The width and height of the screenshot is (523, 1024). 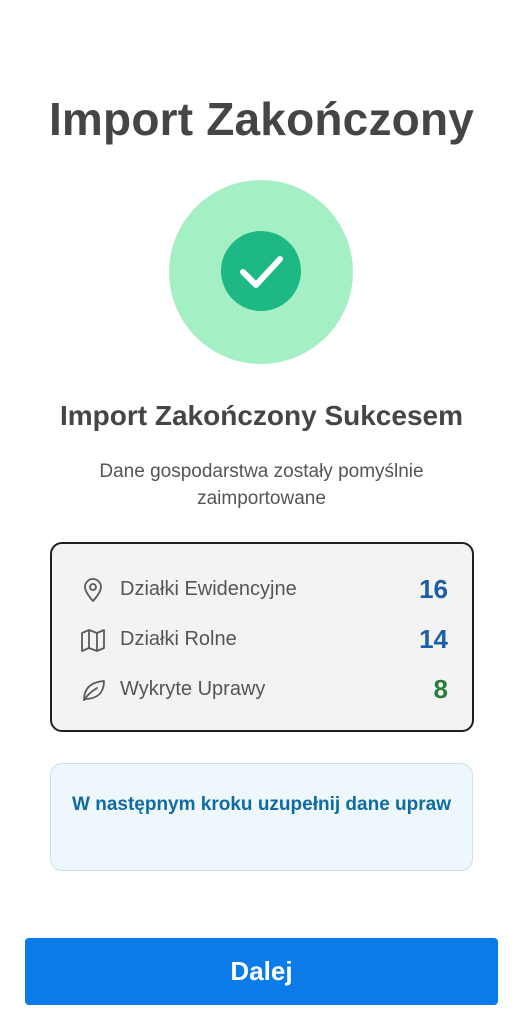 What do you see at coordinates (440, 689) in the screenshot?
I see `stat-value: 8` at bounding box center [440, 689].